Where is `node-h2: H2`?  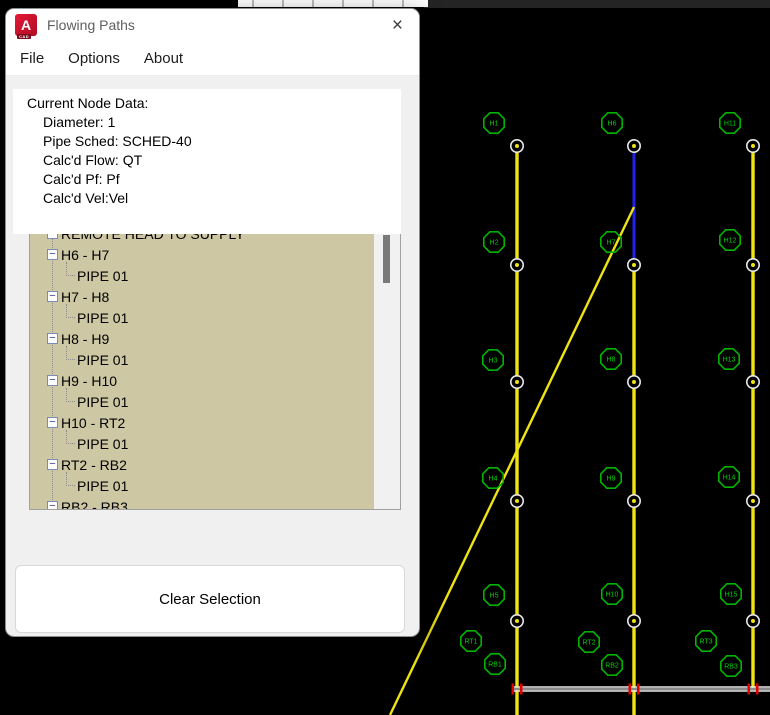 node-h2: H2 is located at coordinates (494, 242).